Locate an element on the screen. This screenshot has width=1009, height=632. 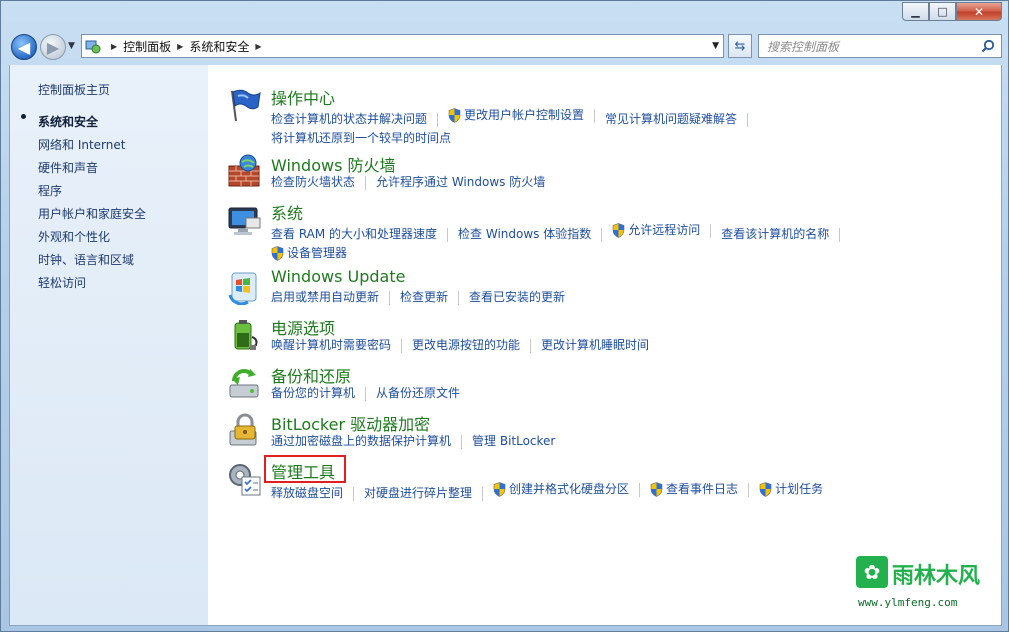
windows-update-icon is located at coordinates (244, 287).